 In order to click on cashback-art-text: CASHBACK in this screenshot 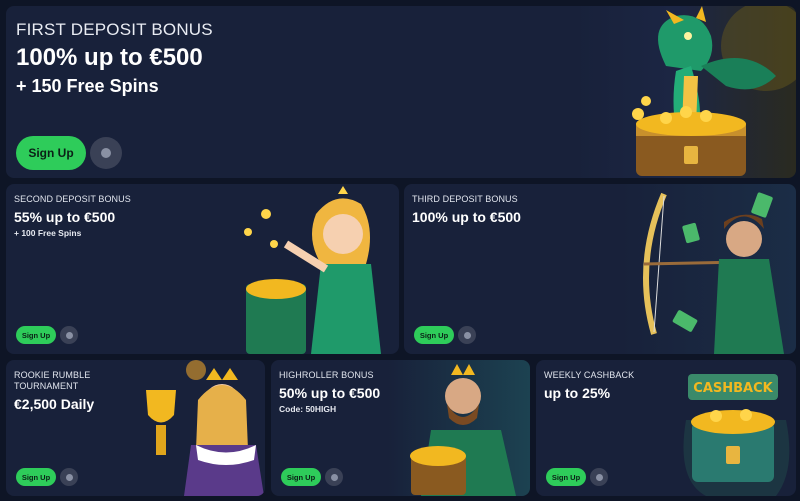, I will do `click(733, 388)`.